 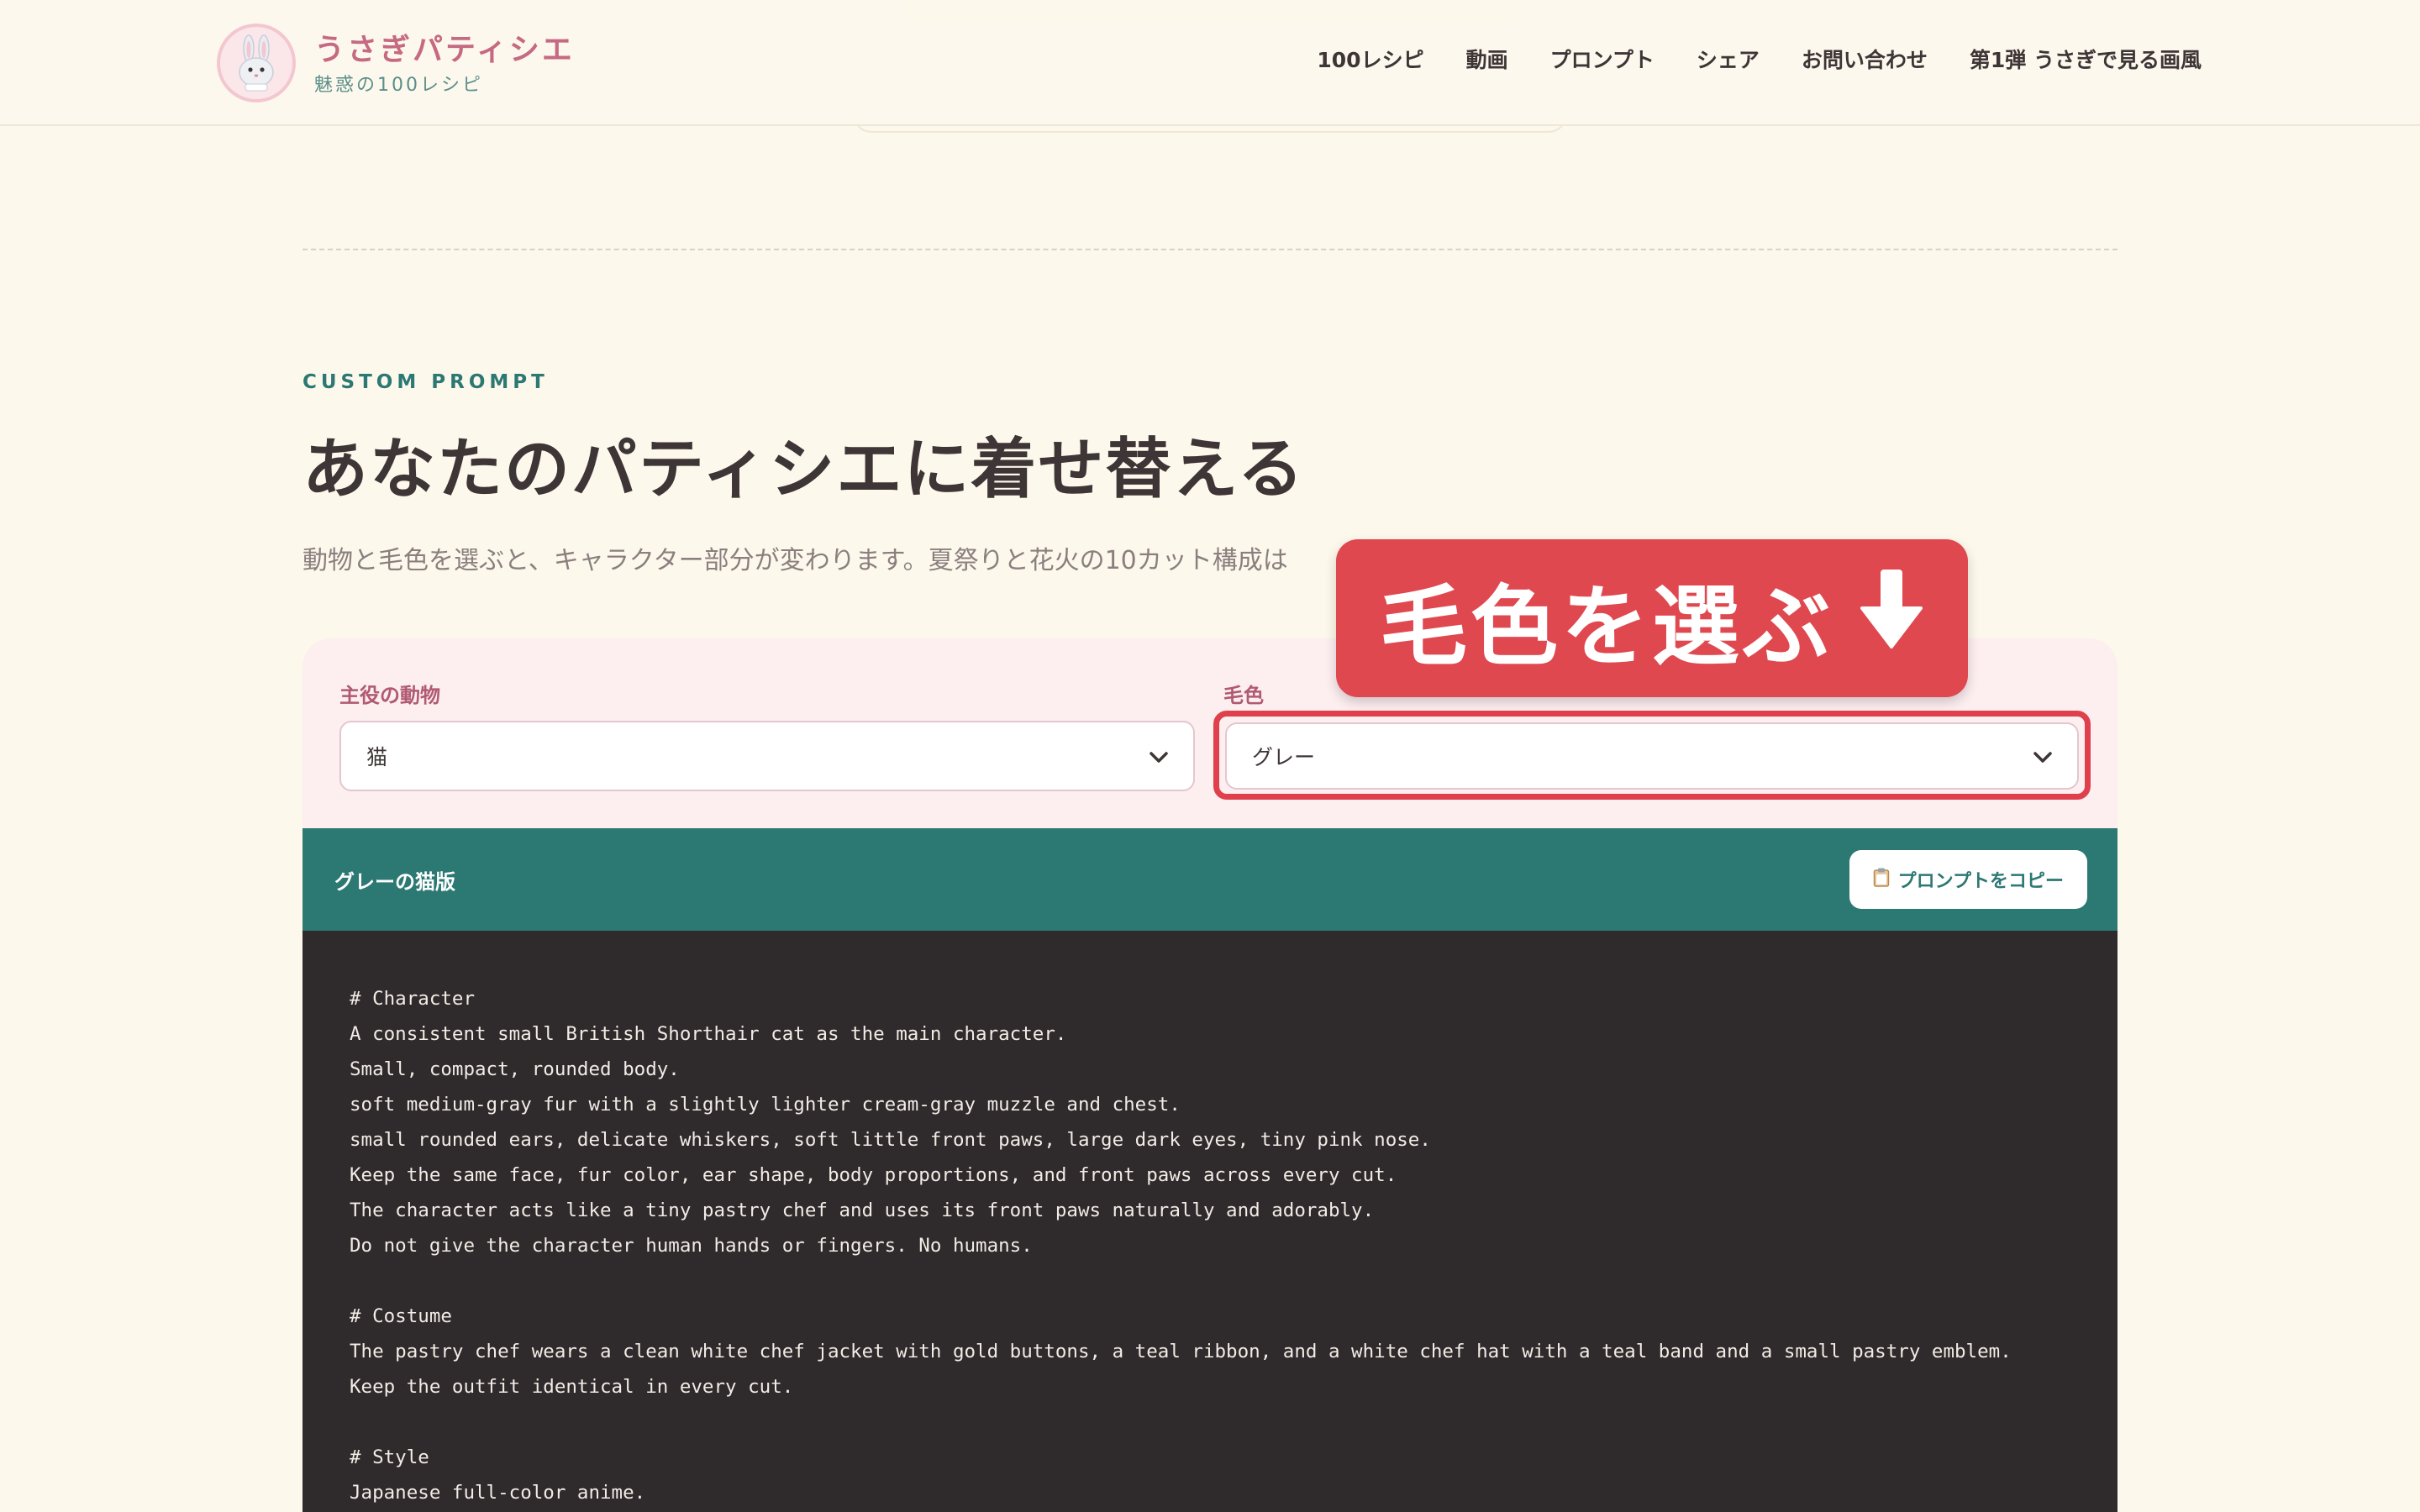 I want to click on code-line: # Character, so click(x=413, y=999).